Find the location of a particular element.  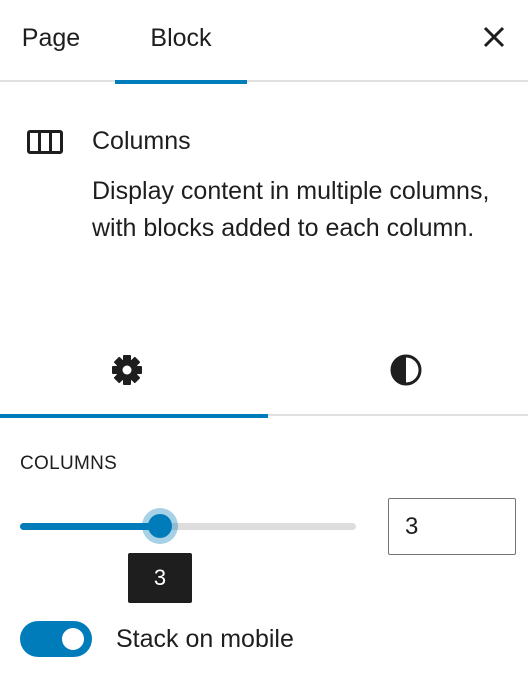

columns-block-icon is located at coordinates (45, 142).